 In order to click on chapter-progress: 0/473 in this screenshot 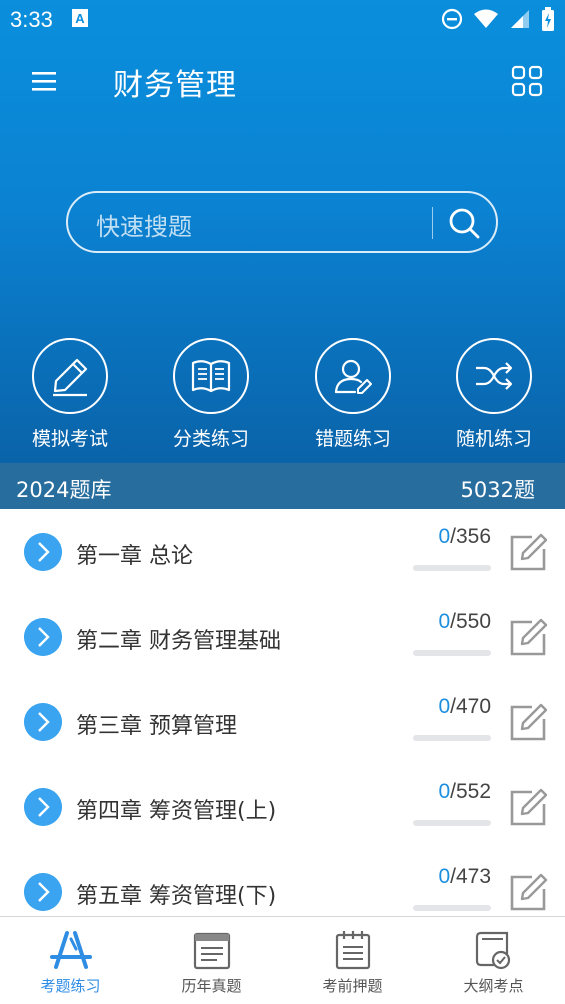, I will do `click(464, 876)`.